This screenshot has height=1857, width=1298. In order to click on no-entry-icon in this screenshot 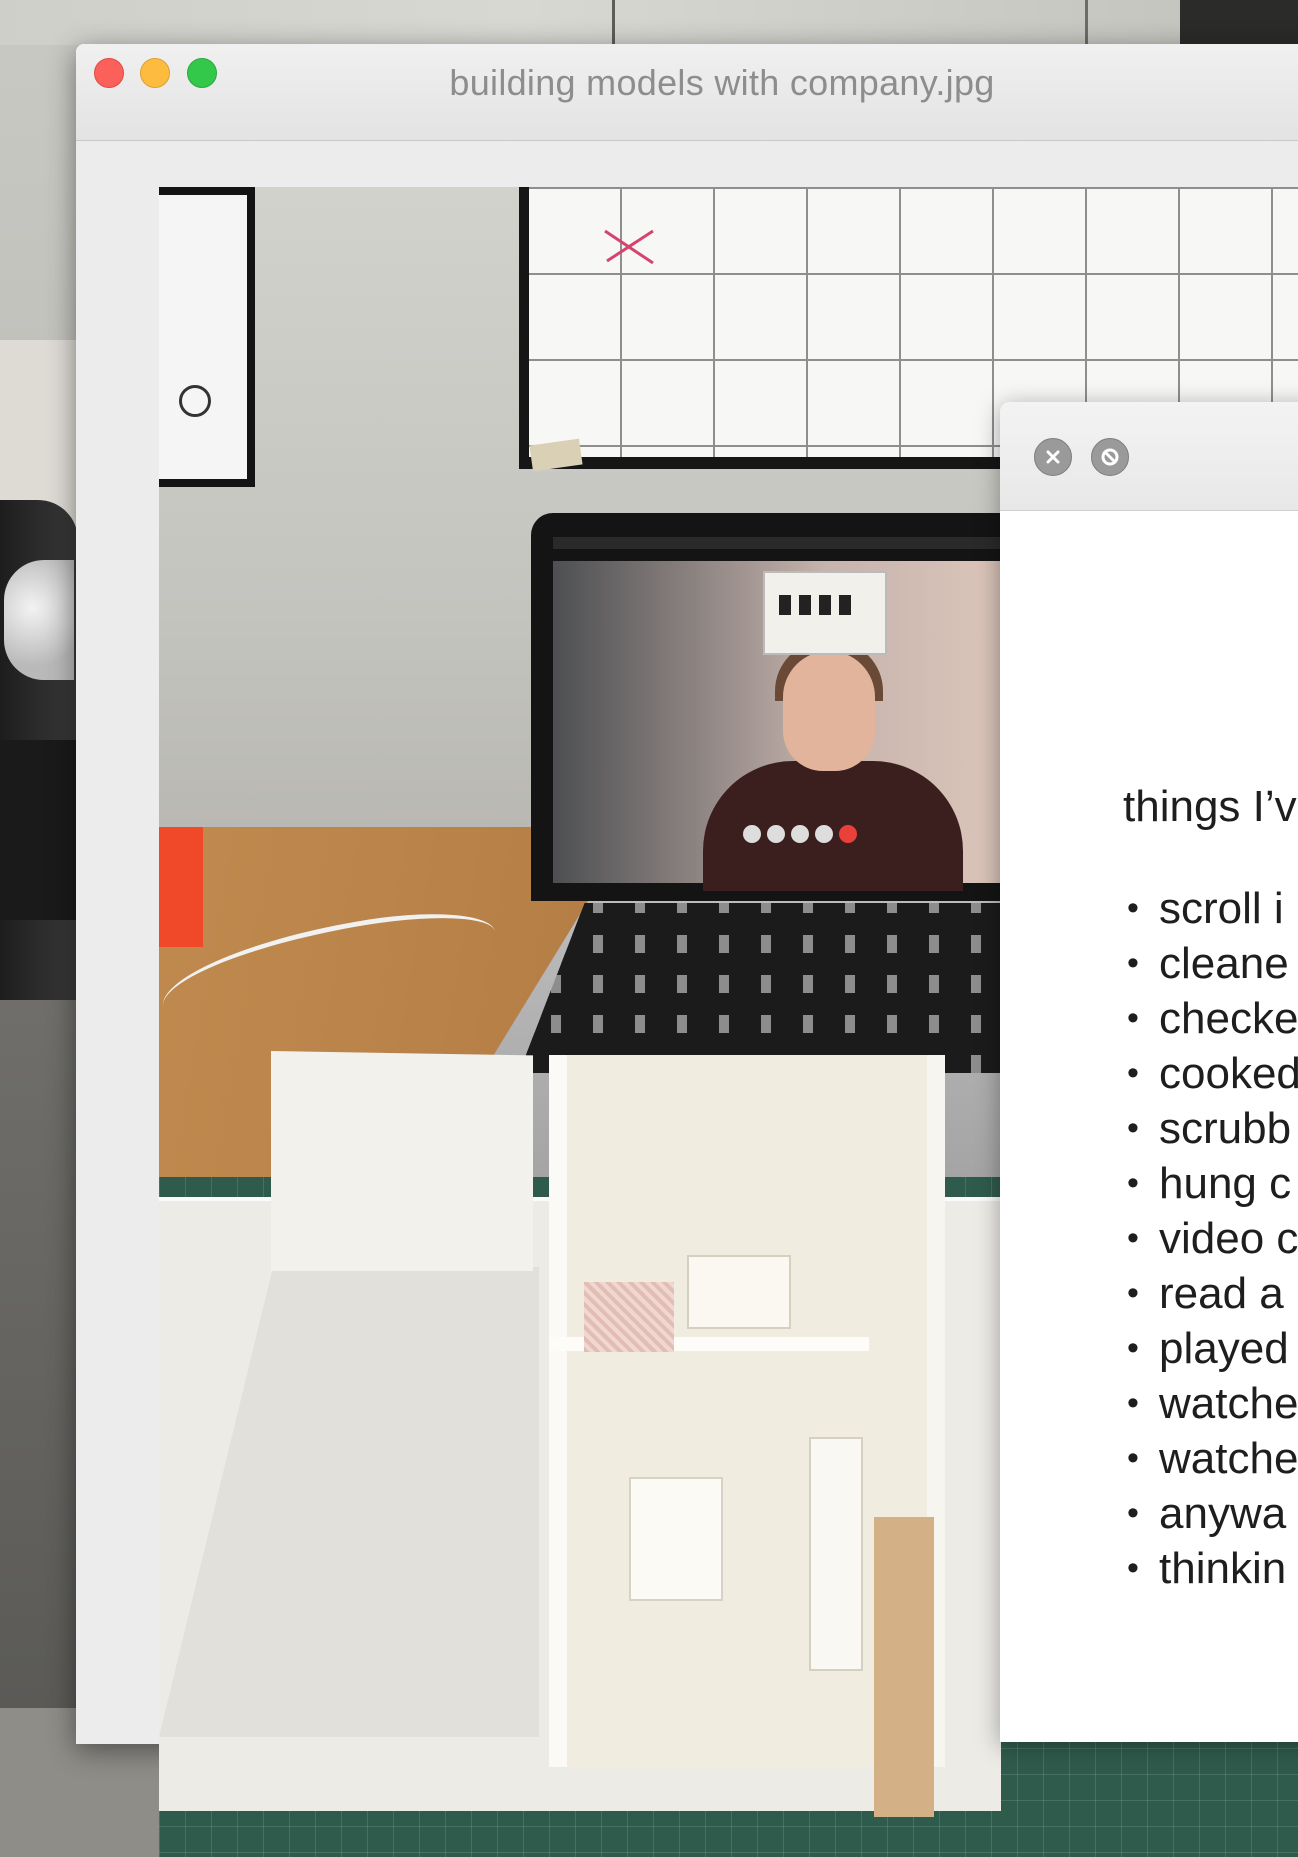, I will do `click(1110, 457)`.